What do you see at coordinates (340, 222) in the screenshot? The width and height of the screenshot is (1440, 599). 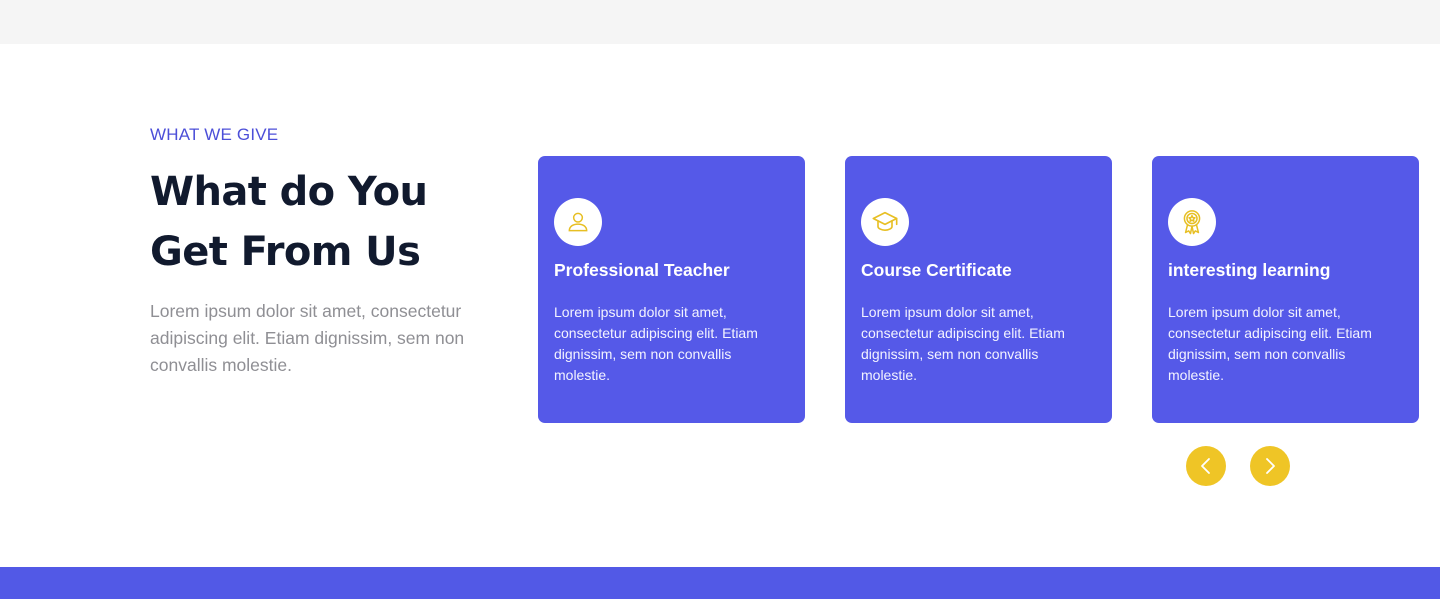 I see `section-heading: What do You Get From Us` at bounding box center [340, 222].